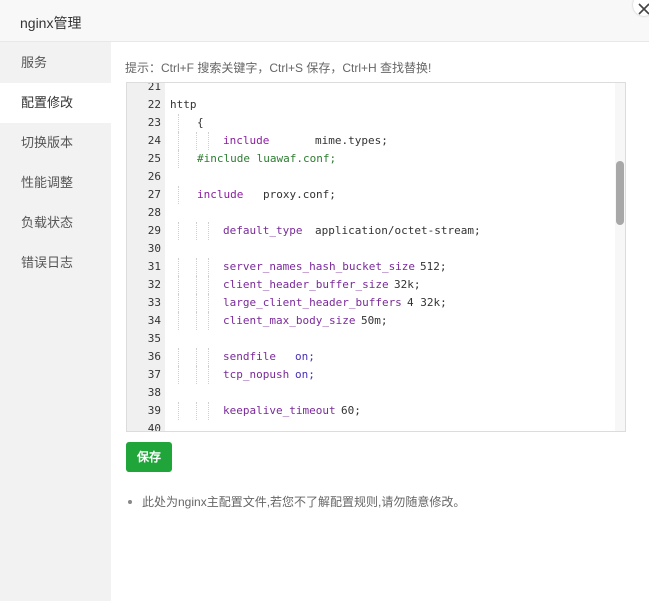  I want to click on line-number: 29, so click(154, 230).